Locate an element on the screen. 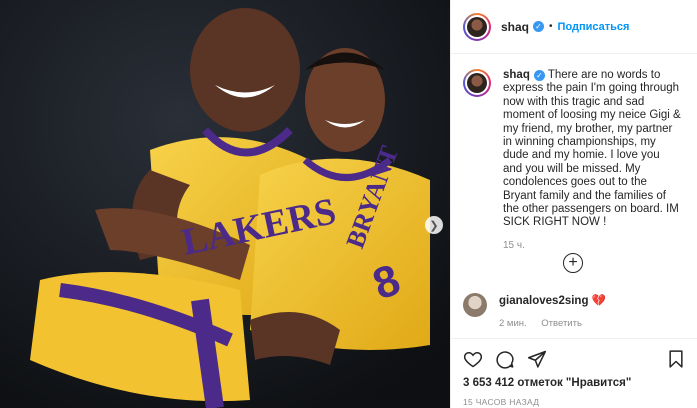  caption-age: 15 ч. is located at coordinates (514, 245).